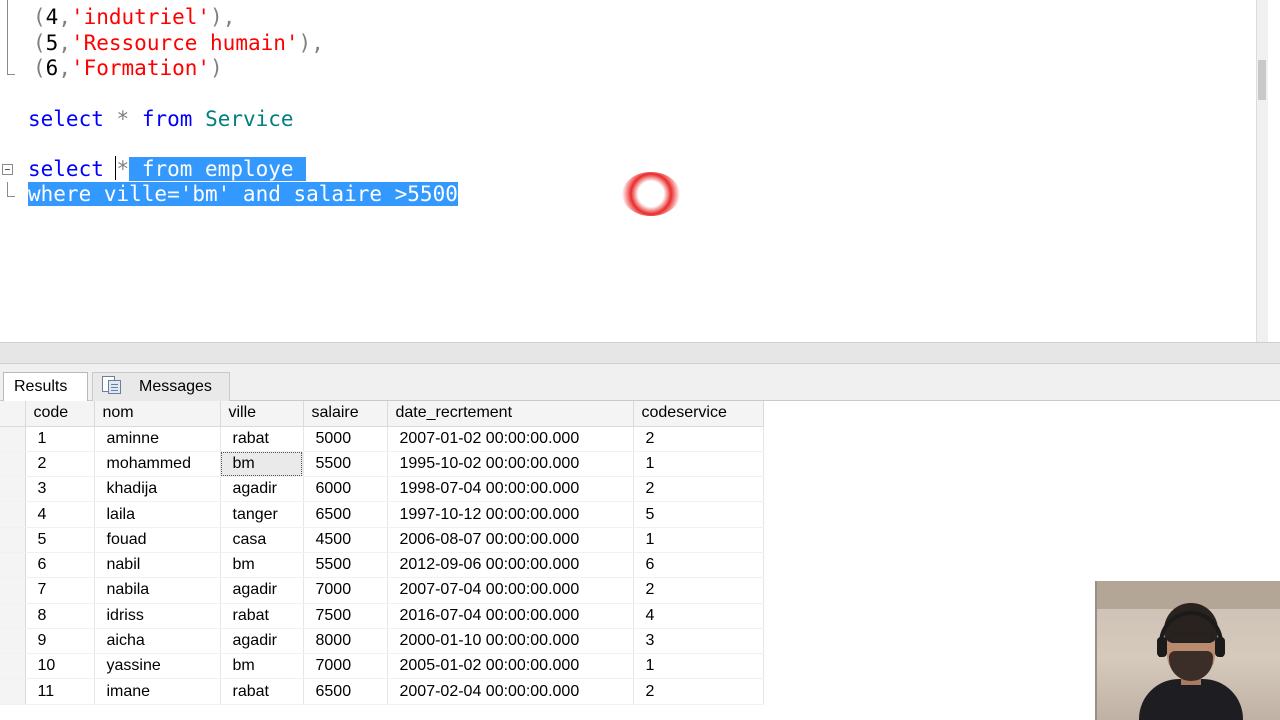 The image size is (1280, 720). What do you see at coordinates (157, 514) in the screenshot?
I see `grid-cell: laila` at bounding box center [157, 514].